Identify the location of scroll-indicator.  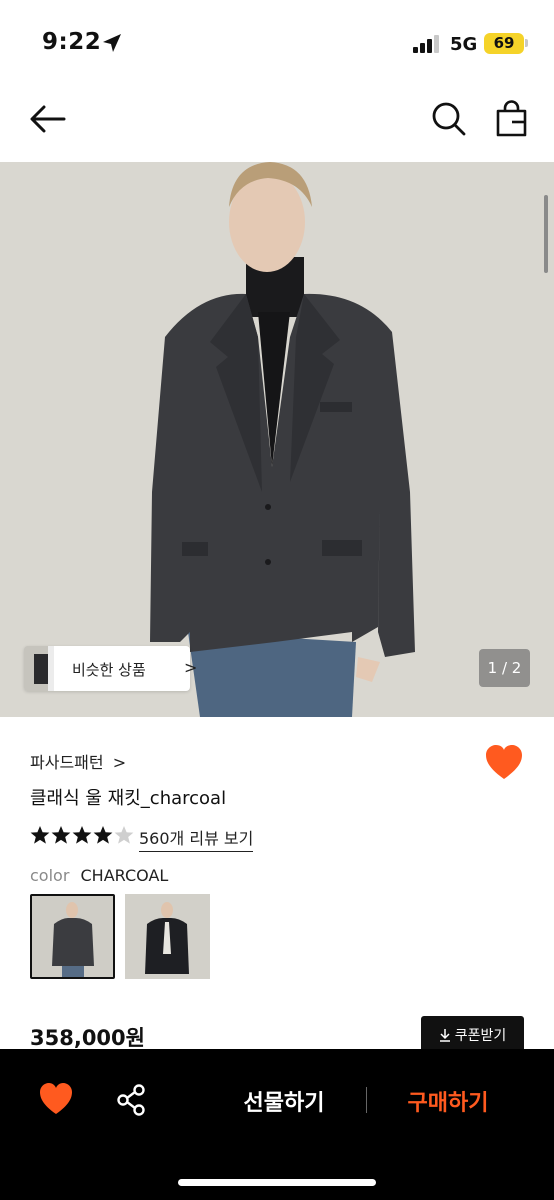
(546, 234).